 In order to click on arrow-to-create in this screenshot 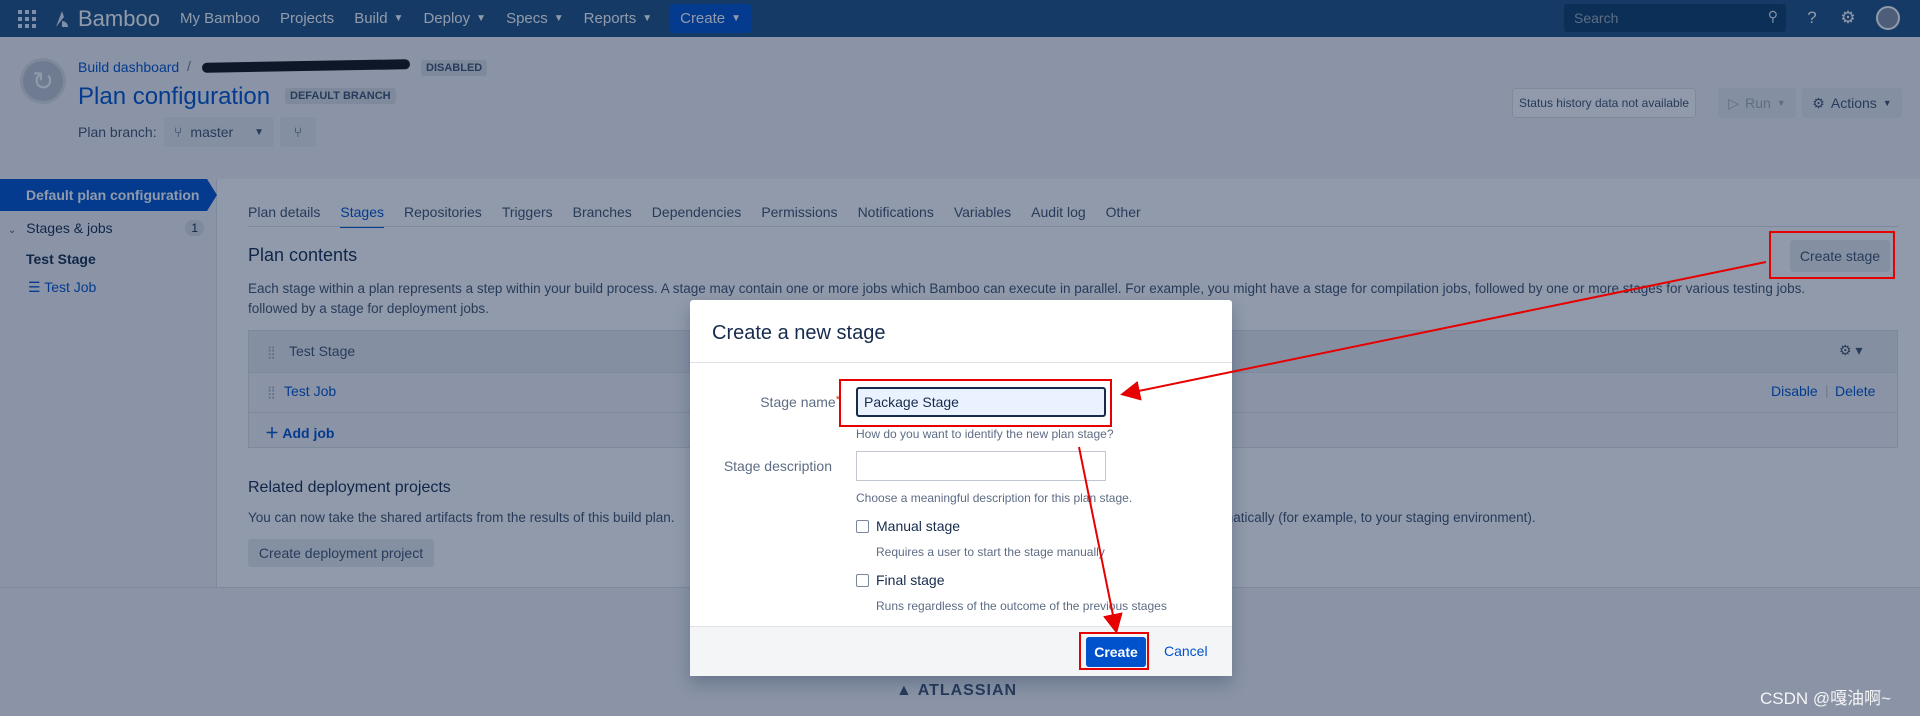, I will do `click(1100, 540)`.